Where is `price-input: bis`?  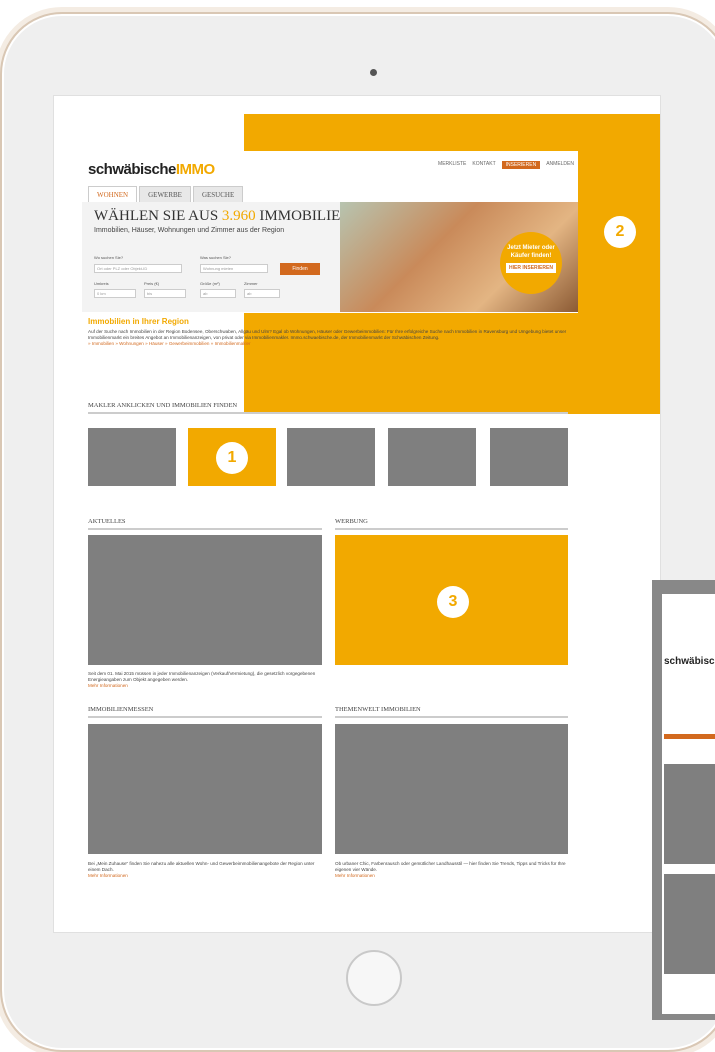
price-input: bis is located at coordinates (165, 293).